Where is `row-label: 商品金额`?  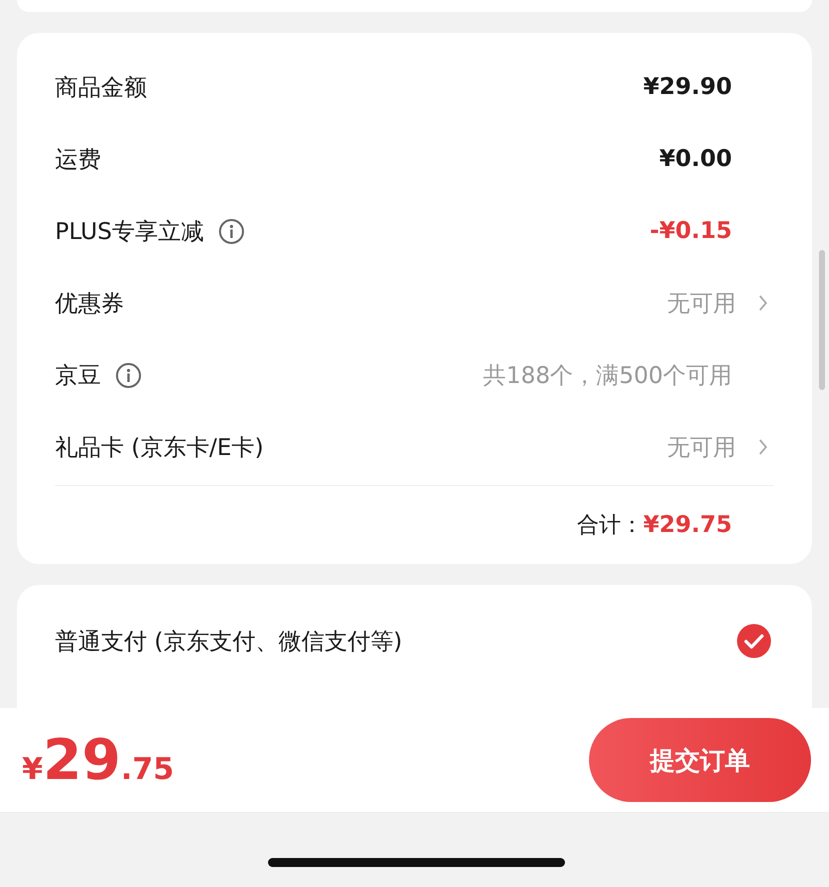
row-label: 商品金额 is located at coordinates (101, 88).